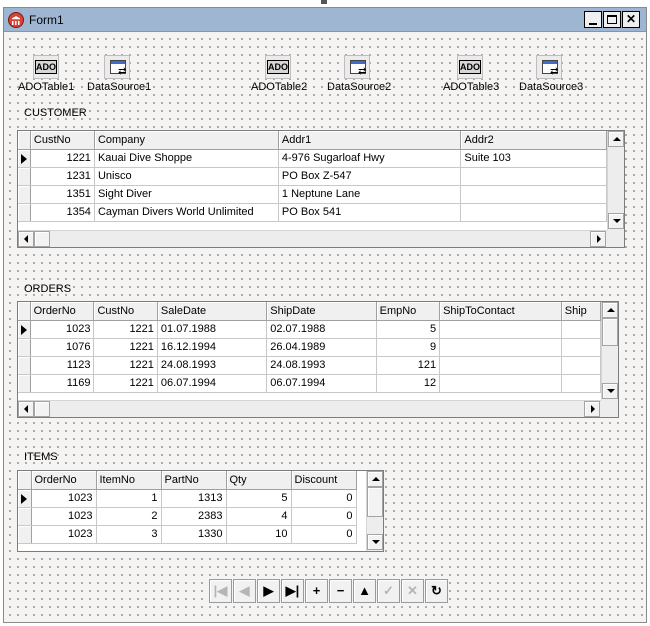 The height and width of the screenshot is (626, 650). I want to click on column-header: EmpNo, so click(408, 311).